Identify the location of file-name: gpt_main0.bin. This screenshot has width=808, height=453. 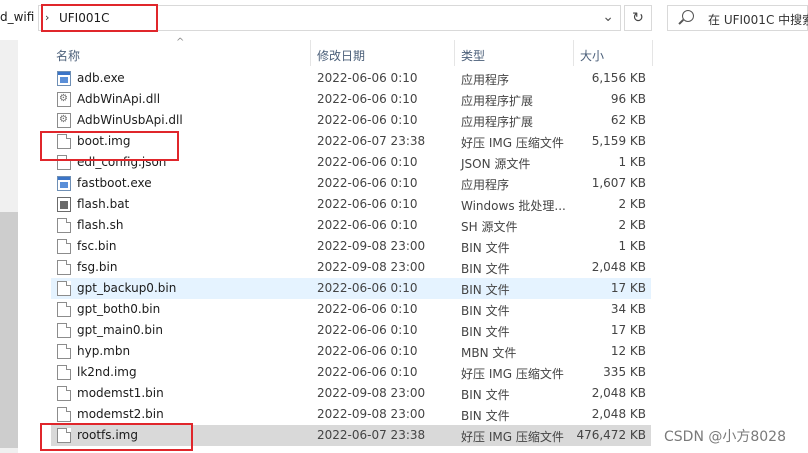
(120, 330).